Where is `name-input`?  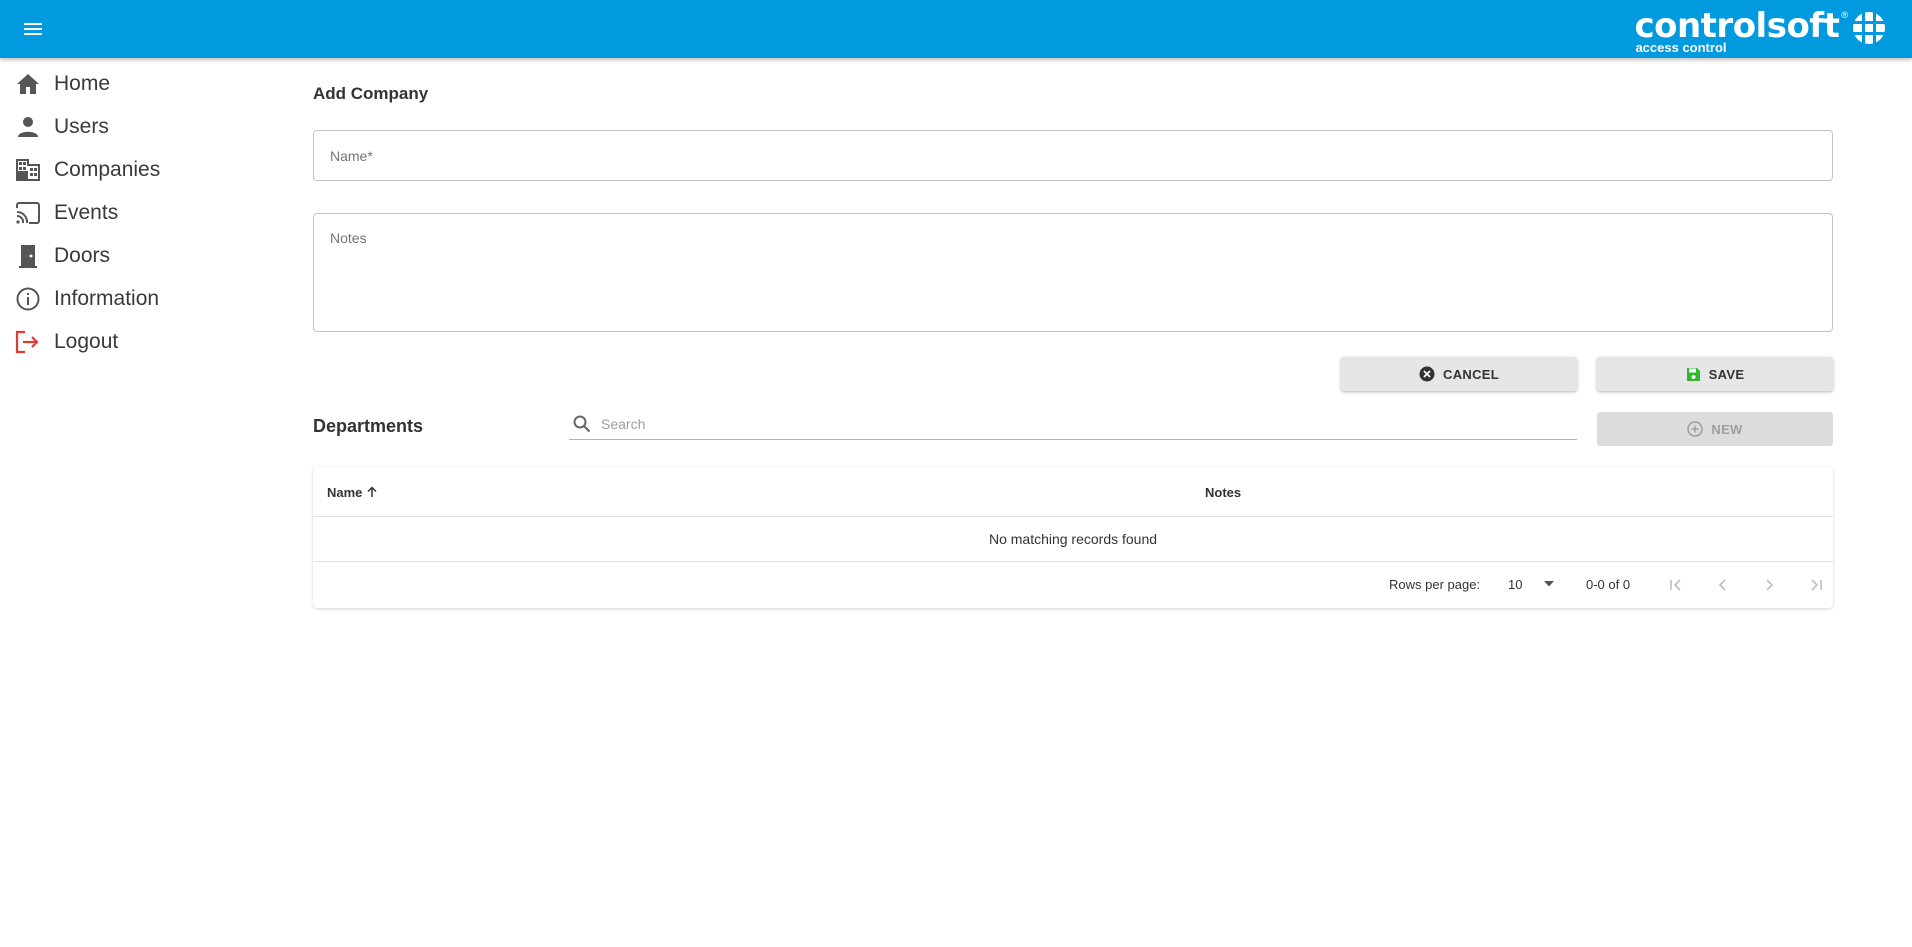 name-input is located at coordinates (1073, 155).